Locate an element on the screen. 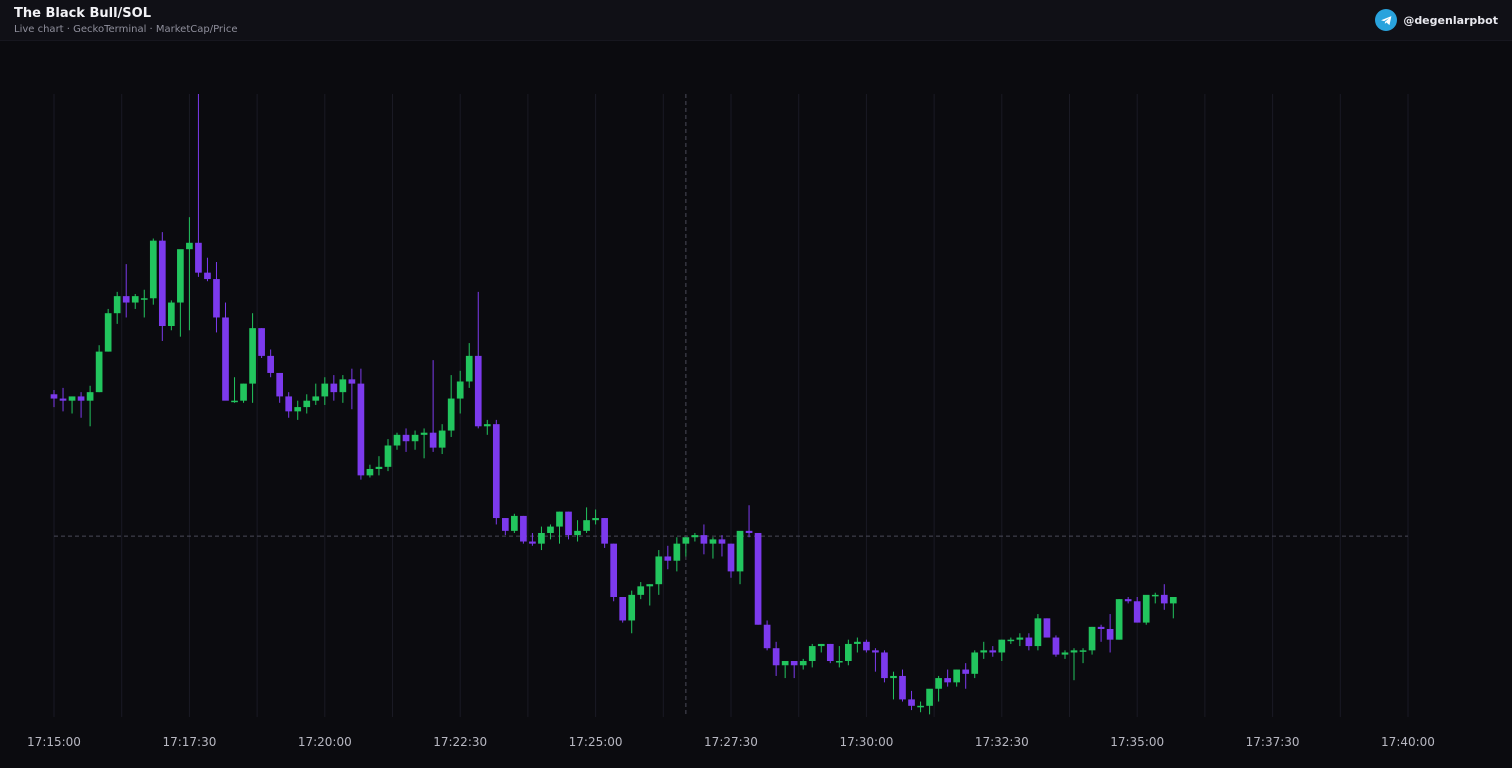 The width and height of the screenshot is (1512, 768). x-axis-tick-label: 17:37:30 is located at coordinates (1273, 742).